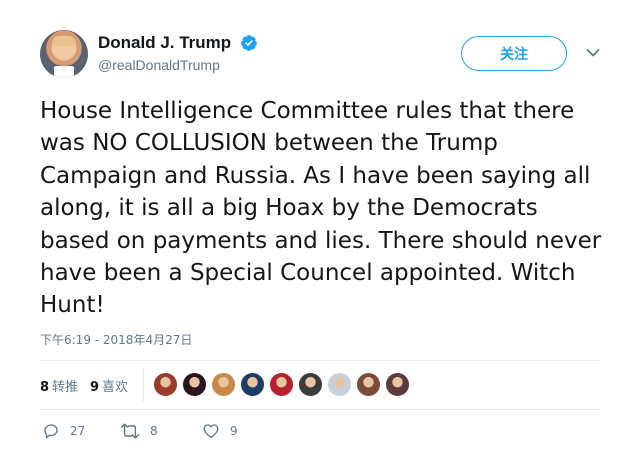 The image size is (640, 470). I want to click on tweet-actions: 27 8 9, so click(190, 433).